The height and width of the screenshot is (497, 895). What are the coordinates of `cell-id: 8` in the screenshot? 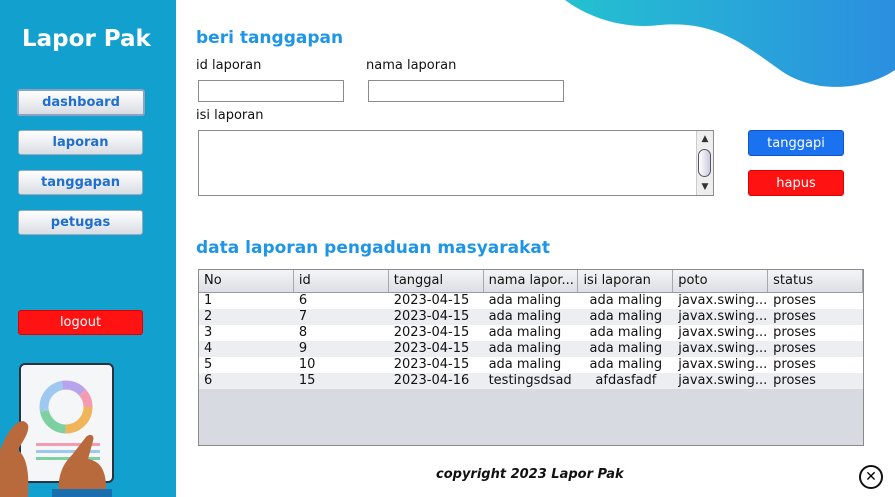 It's located at (303, 332).